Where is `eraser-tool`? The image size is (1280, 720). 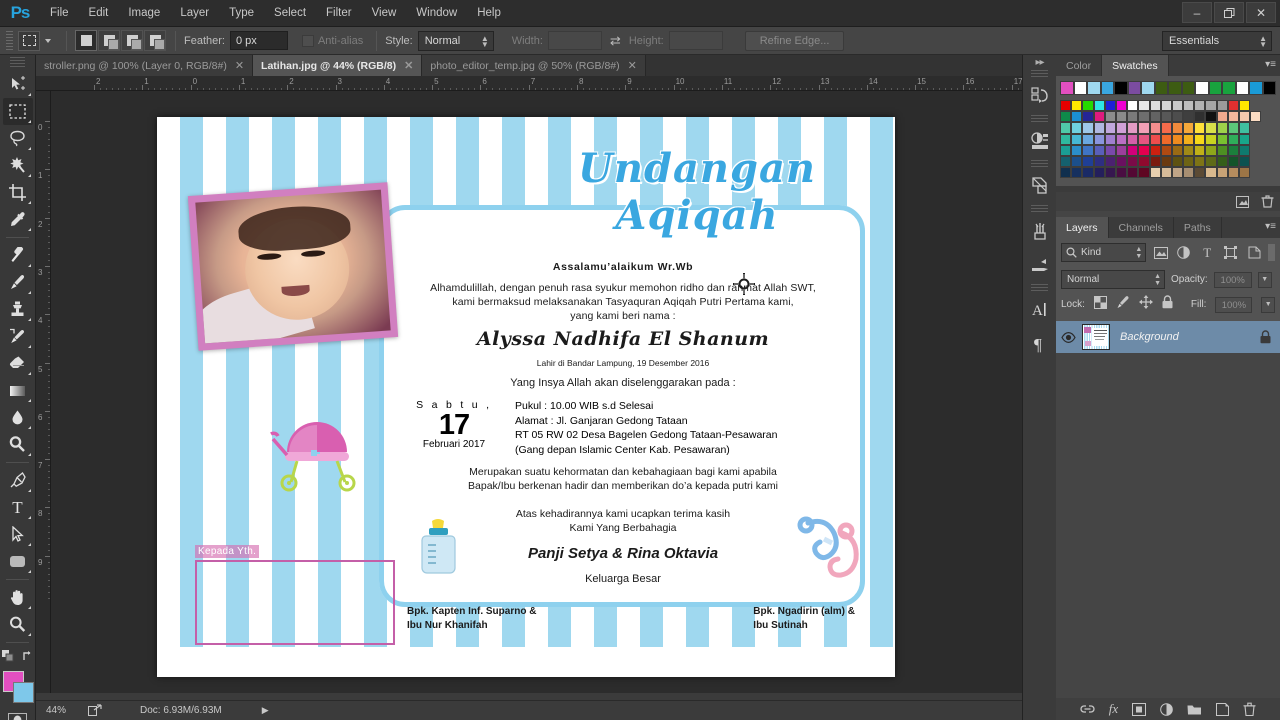
eraser-tool is located at coordinates (18, 363).